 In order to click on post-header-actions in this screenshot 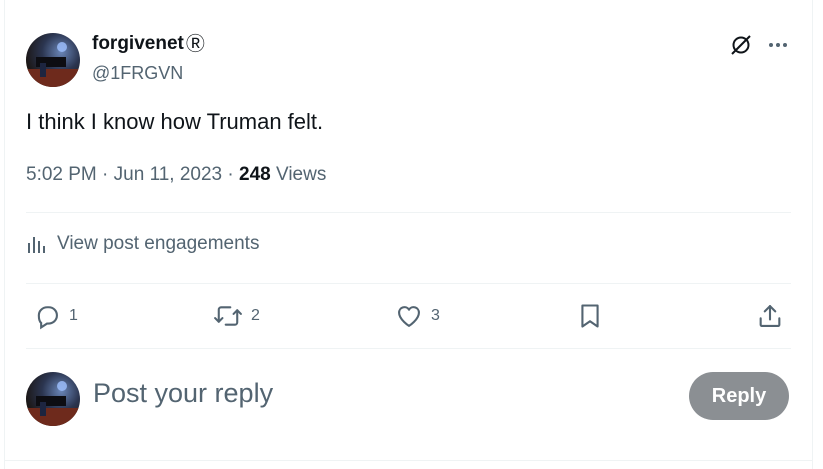, I will do `click(759, 45)`.